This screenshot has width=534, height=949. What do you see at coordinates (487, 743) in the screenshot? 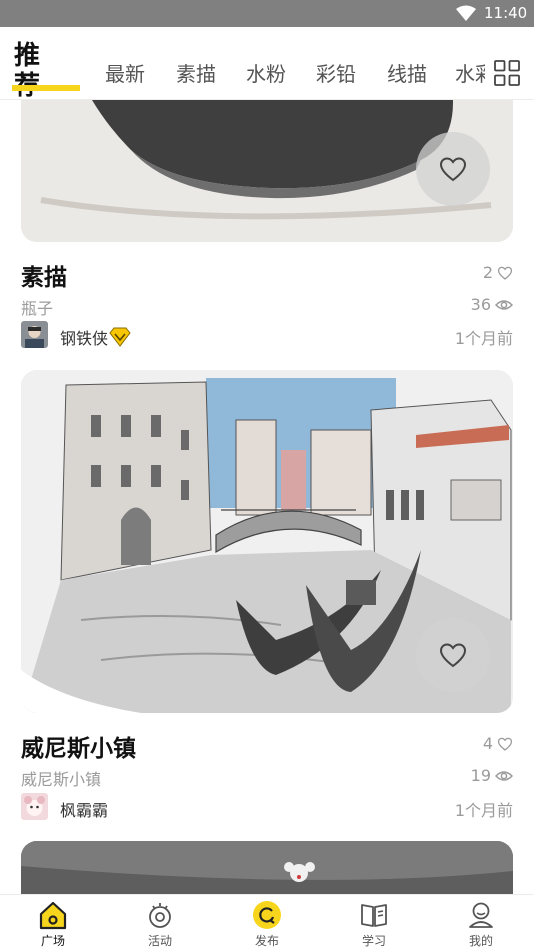
I see `like-count-value: 4` at bounding box center [487, 743].